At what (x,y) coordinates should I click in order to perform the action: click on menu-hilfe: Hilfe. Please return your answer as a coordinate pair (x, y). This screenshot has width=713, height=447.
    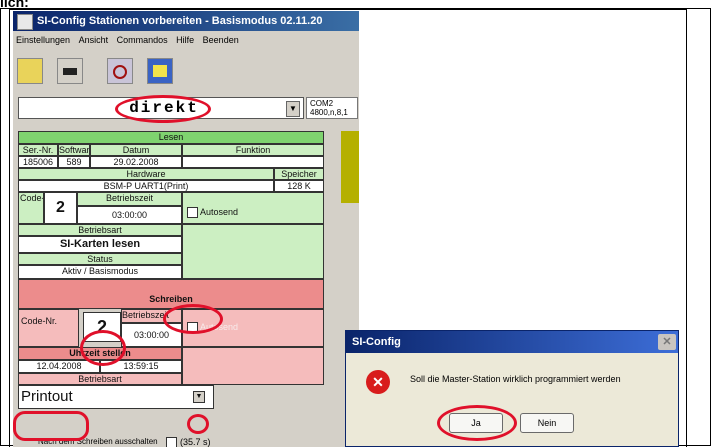
    Looking at the image, I should click on (185, 40).